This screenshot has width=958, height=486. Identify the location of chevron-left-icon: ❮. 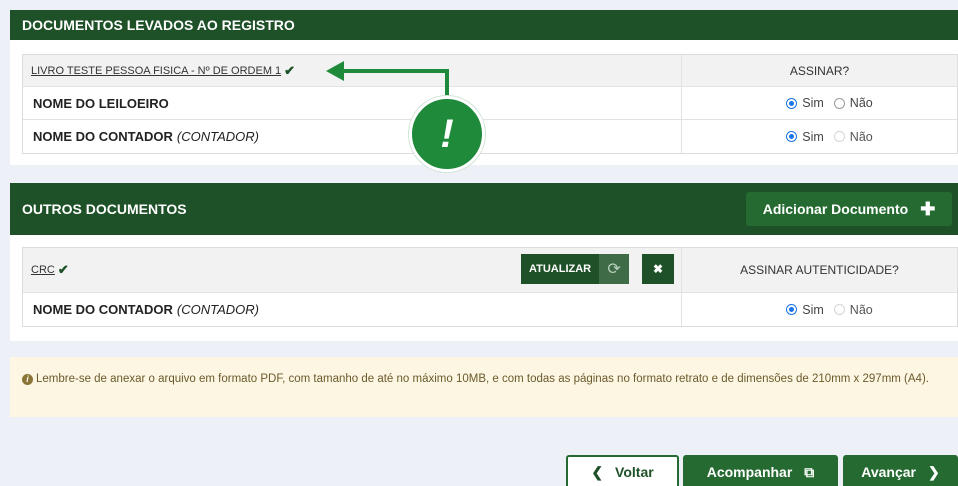
(597, 471).